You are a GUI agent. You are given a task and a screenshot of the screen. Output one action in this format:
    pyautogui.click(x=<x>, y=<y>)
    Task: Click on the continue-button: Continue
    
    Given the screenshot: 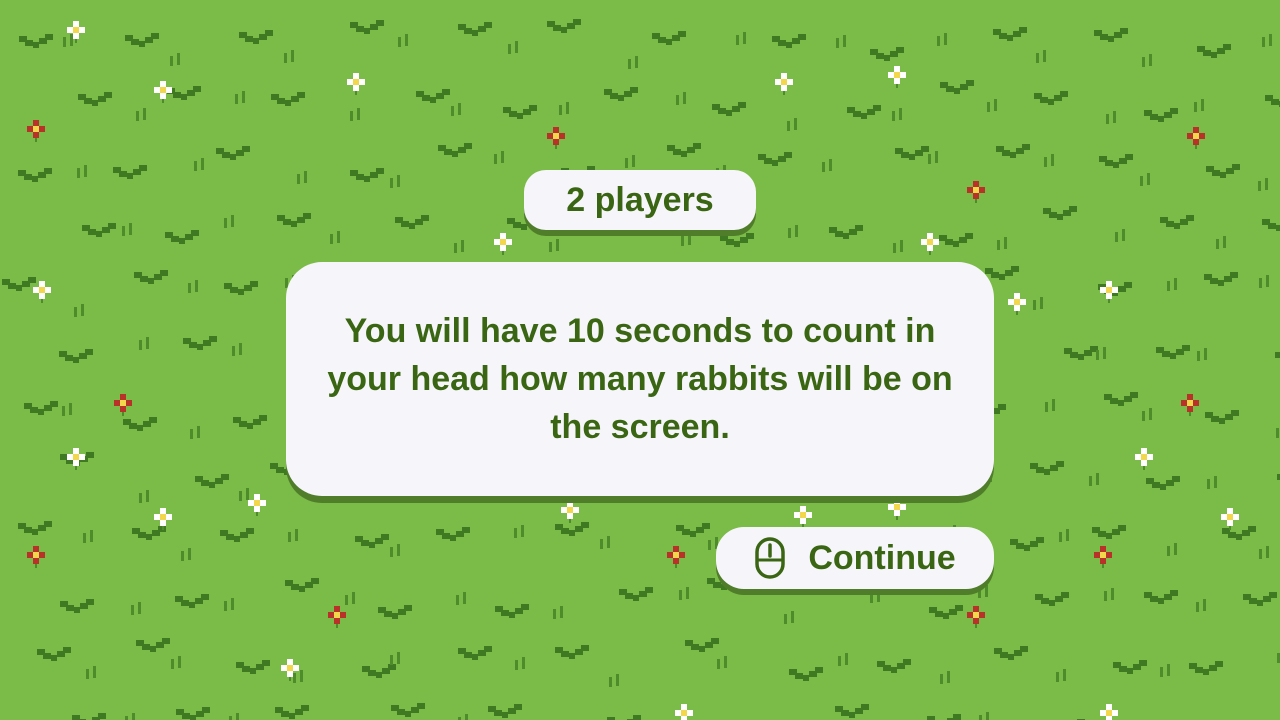 What is the action you would take?
    pyautogui.click(x=855, y=558)
    